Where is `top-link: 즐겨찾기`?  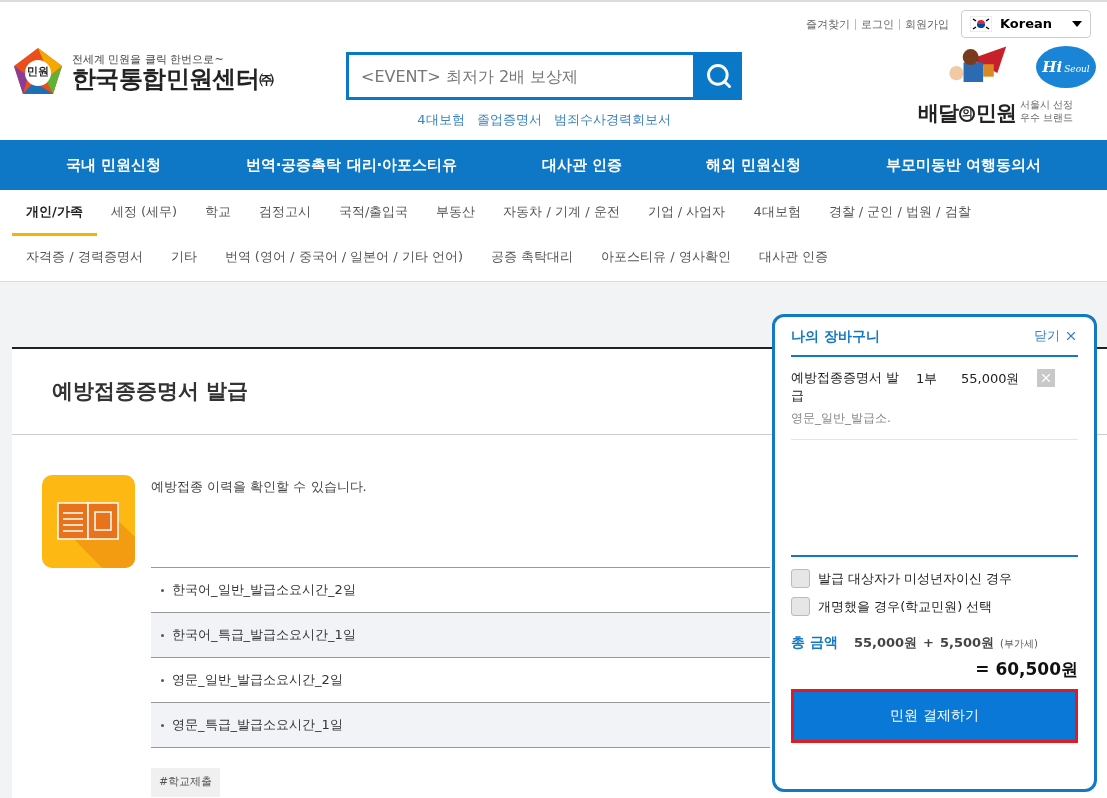
top-link: 즐겨찾기 is located at coordinates (827, 24).